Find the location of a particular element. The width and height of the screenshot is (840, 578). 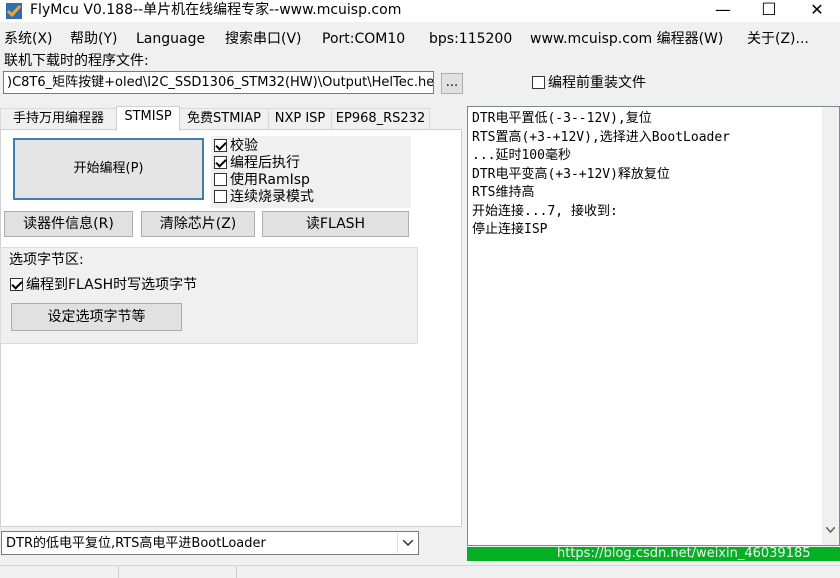

program-options: 校验 编程后执行 使用RamIsp 连续烧录模式 is located at coordinates (311, 172).